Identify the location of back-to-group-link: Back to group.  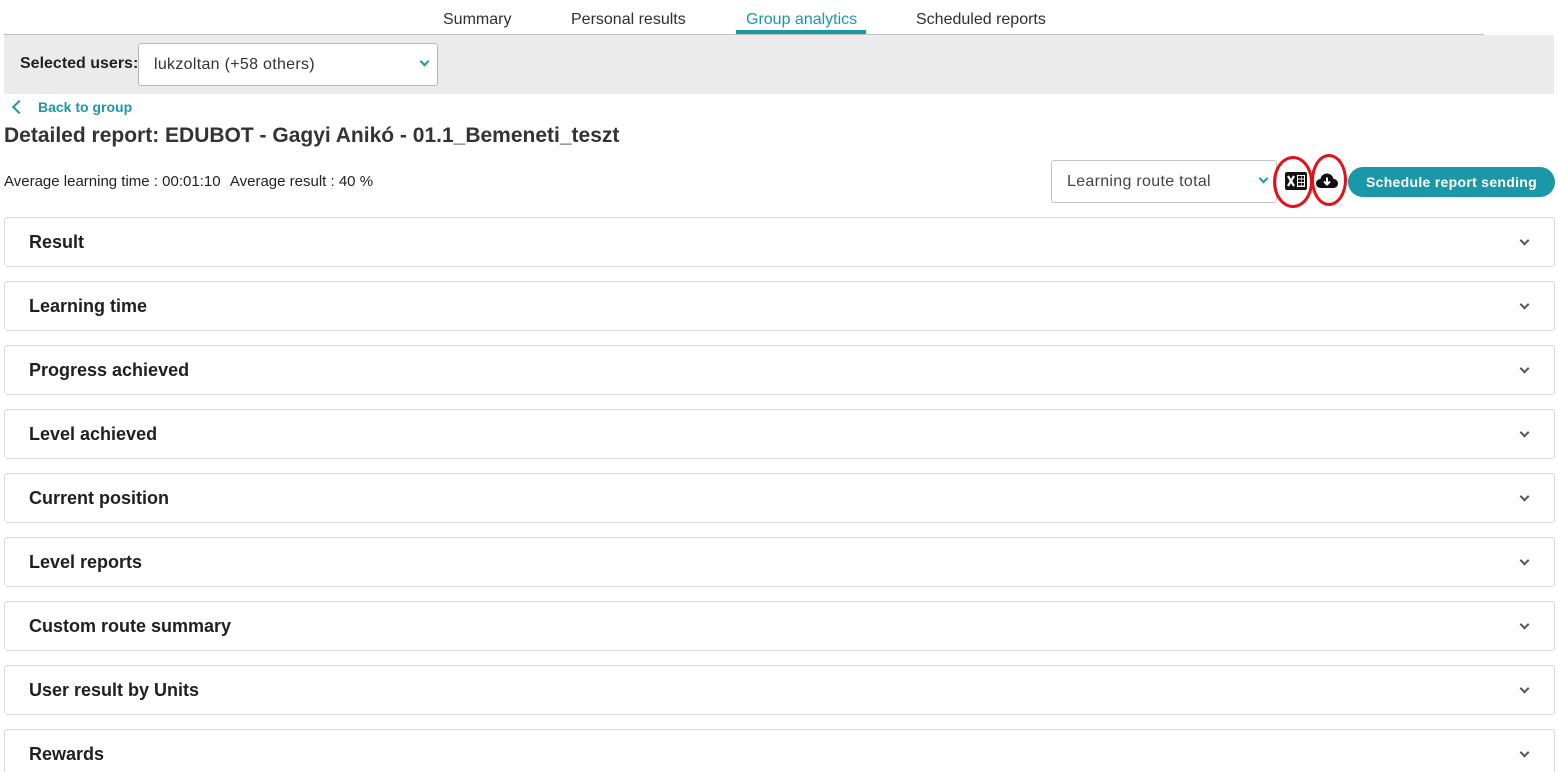
(71, 107).